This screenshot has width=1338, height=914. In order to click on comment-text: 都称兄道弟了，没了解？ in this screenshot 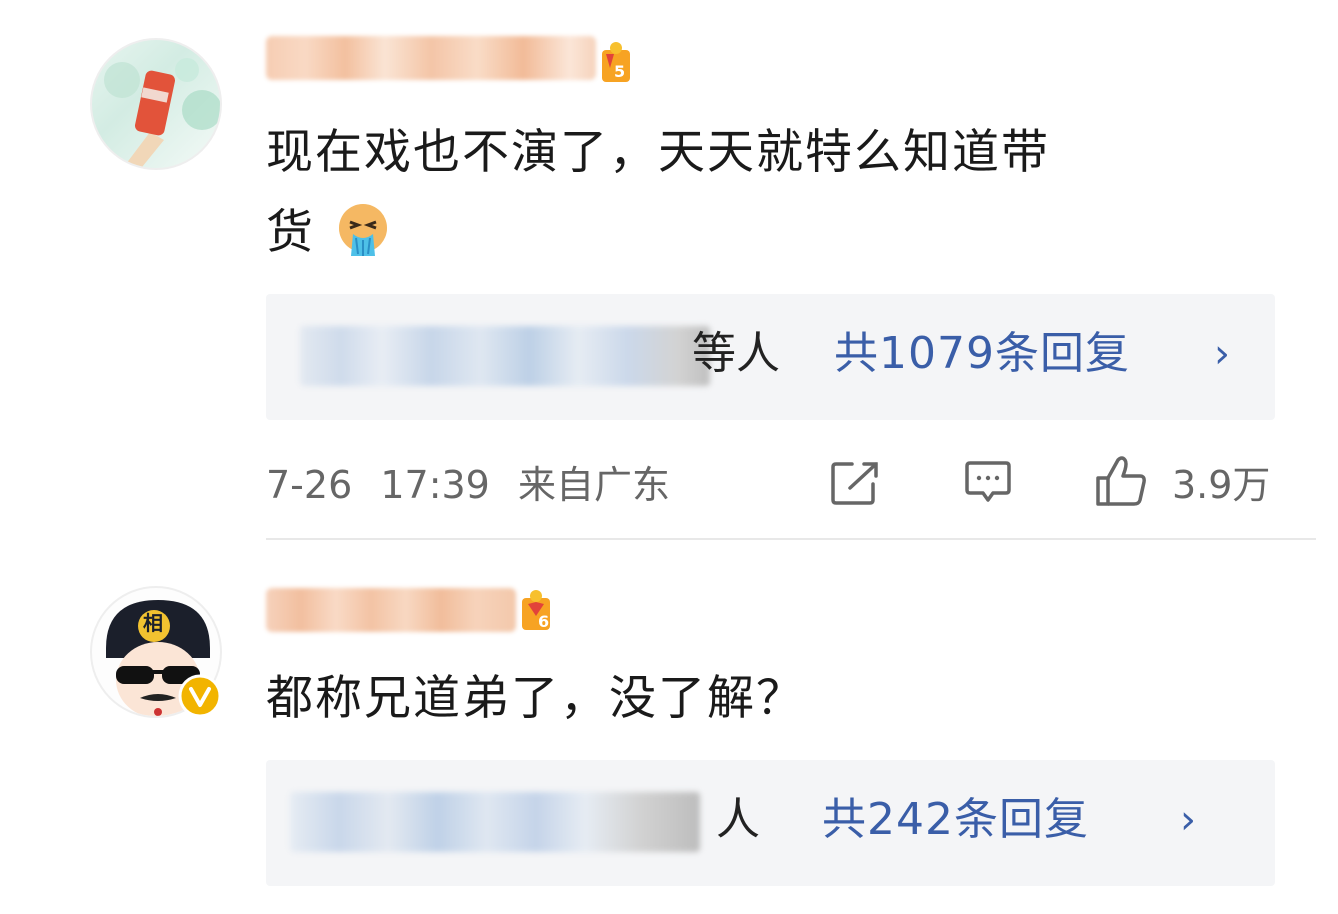, I will do `click(535, 698)`.